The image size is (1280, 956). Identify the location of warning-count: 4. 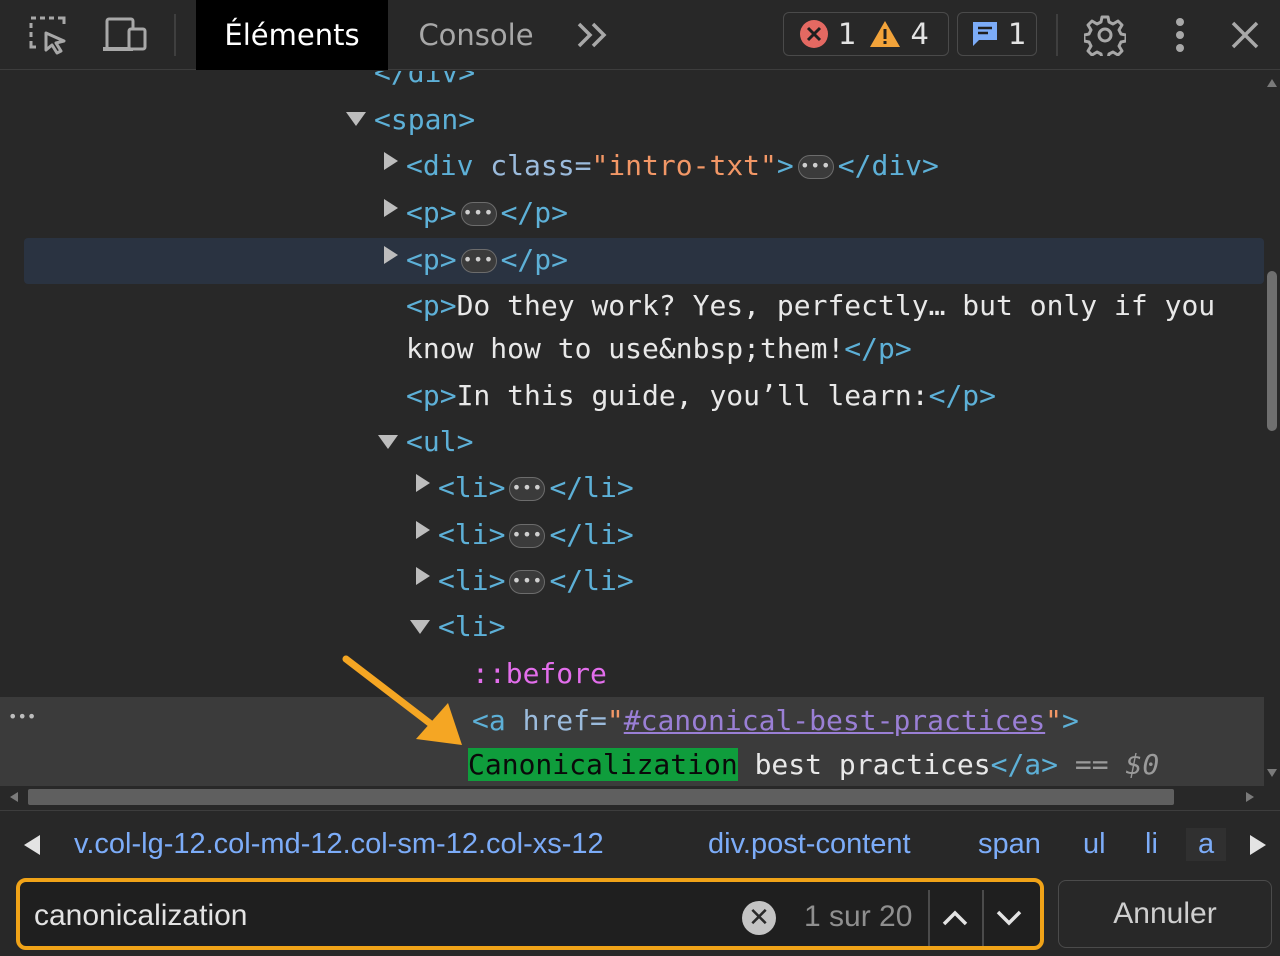
(919, 34).